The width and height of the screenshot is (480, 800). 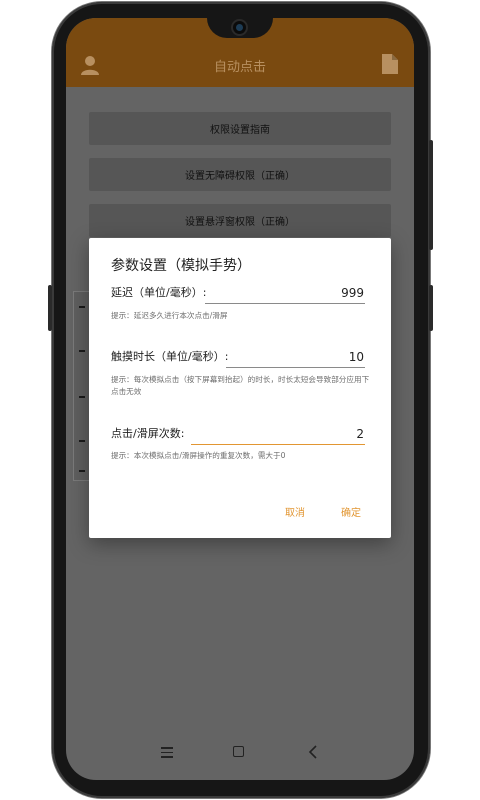 What do you see at coordinates (285, 294) in the screenshot?
I see `delay-input` at bounding box center [285, 294].